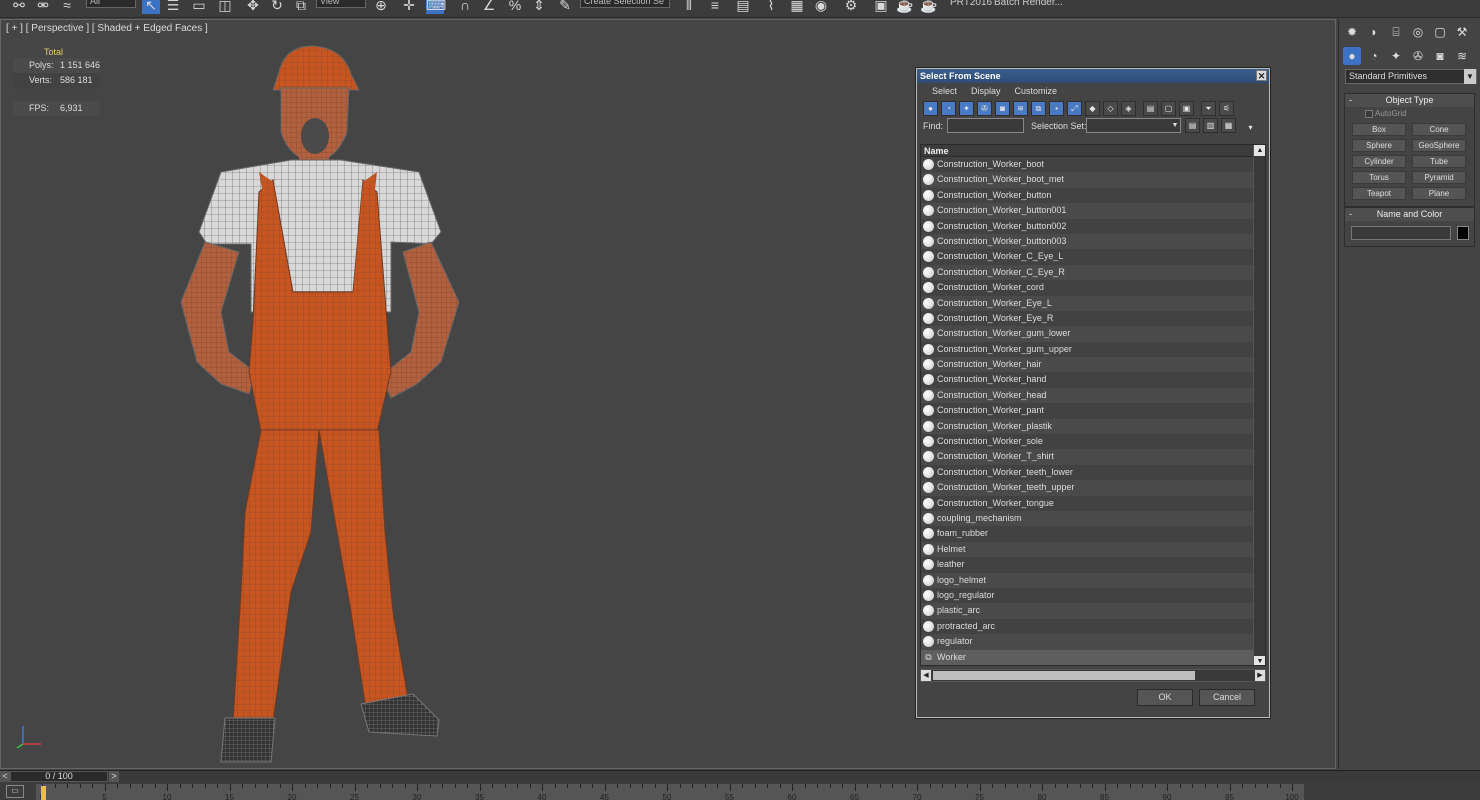 The height and width of the screenshot is (800, 1480). I want to click on list-item: Construction_Worker_gum_upper, so click(1093, 349).